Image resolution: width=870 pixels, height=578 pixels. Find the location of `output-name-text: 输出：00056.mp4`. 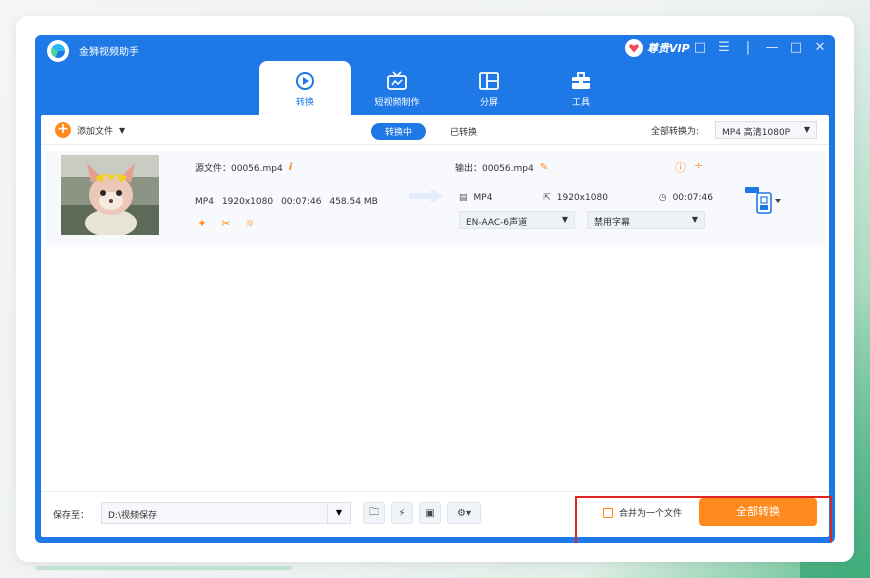

output-name-text: 输出：00056.mp4 is located at coordinates (494, 169).